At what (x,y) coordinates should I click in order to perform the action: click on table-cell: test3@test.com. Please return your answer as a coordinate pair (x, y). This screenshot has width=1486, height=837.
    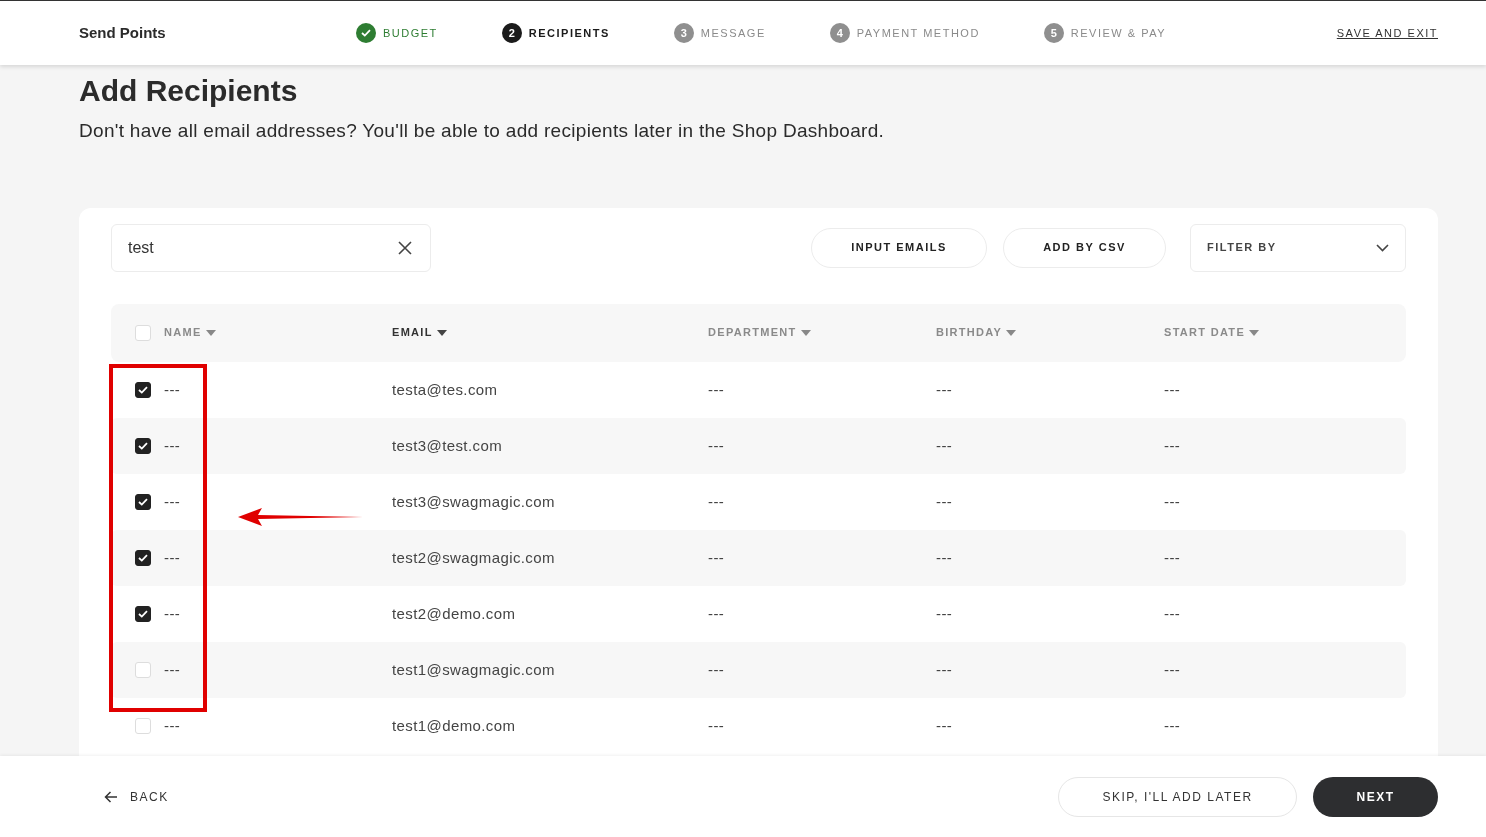
    Looking at the image, I should click on (447, 445).